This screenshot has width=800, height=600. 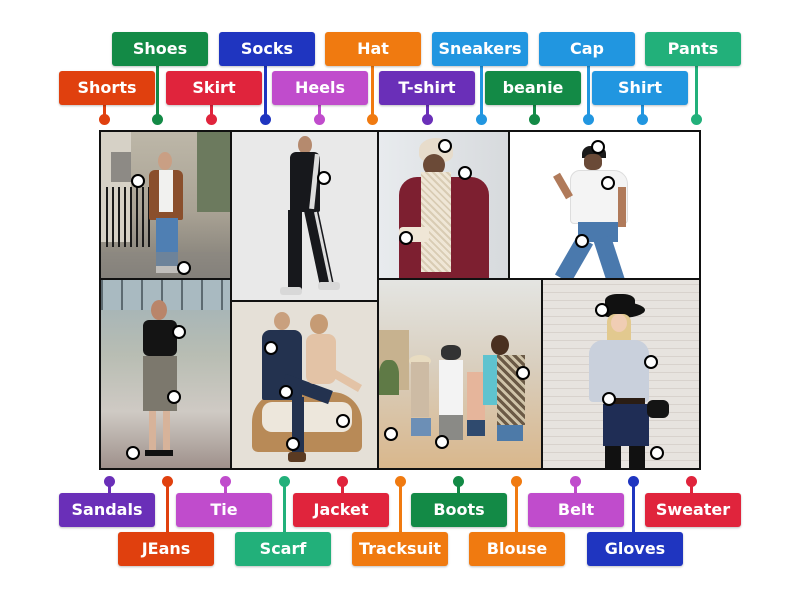 I want to click on draggable-label-heels: Heels, so click(x=320, y=88).